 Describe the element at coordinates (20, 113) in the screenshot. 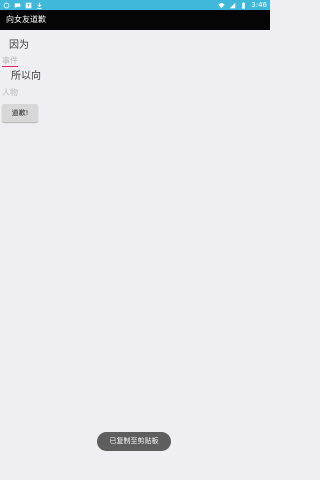

I see `apologize-button: 道歉!` at that location.